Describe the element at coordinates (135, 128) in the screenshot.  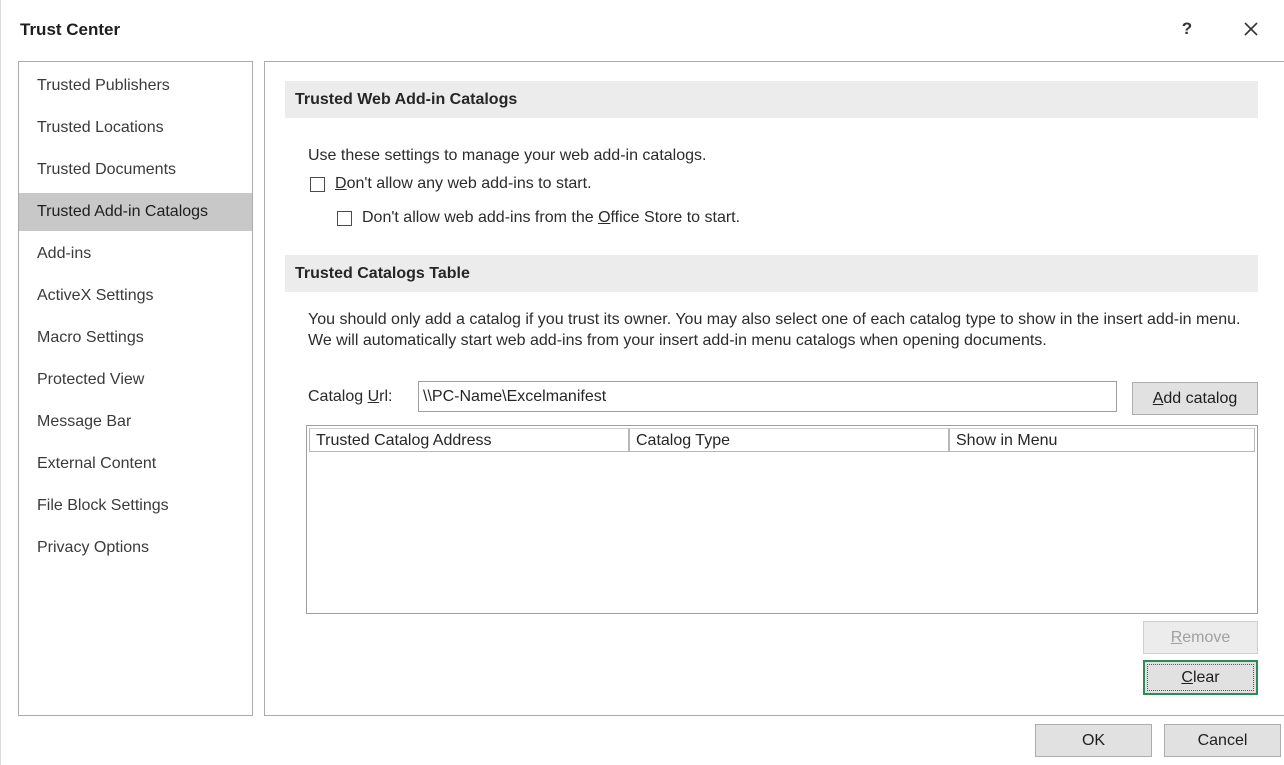
I see `sidebar-item-trusted-locations: Trusted Locations` at that location.